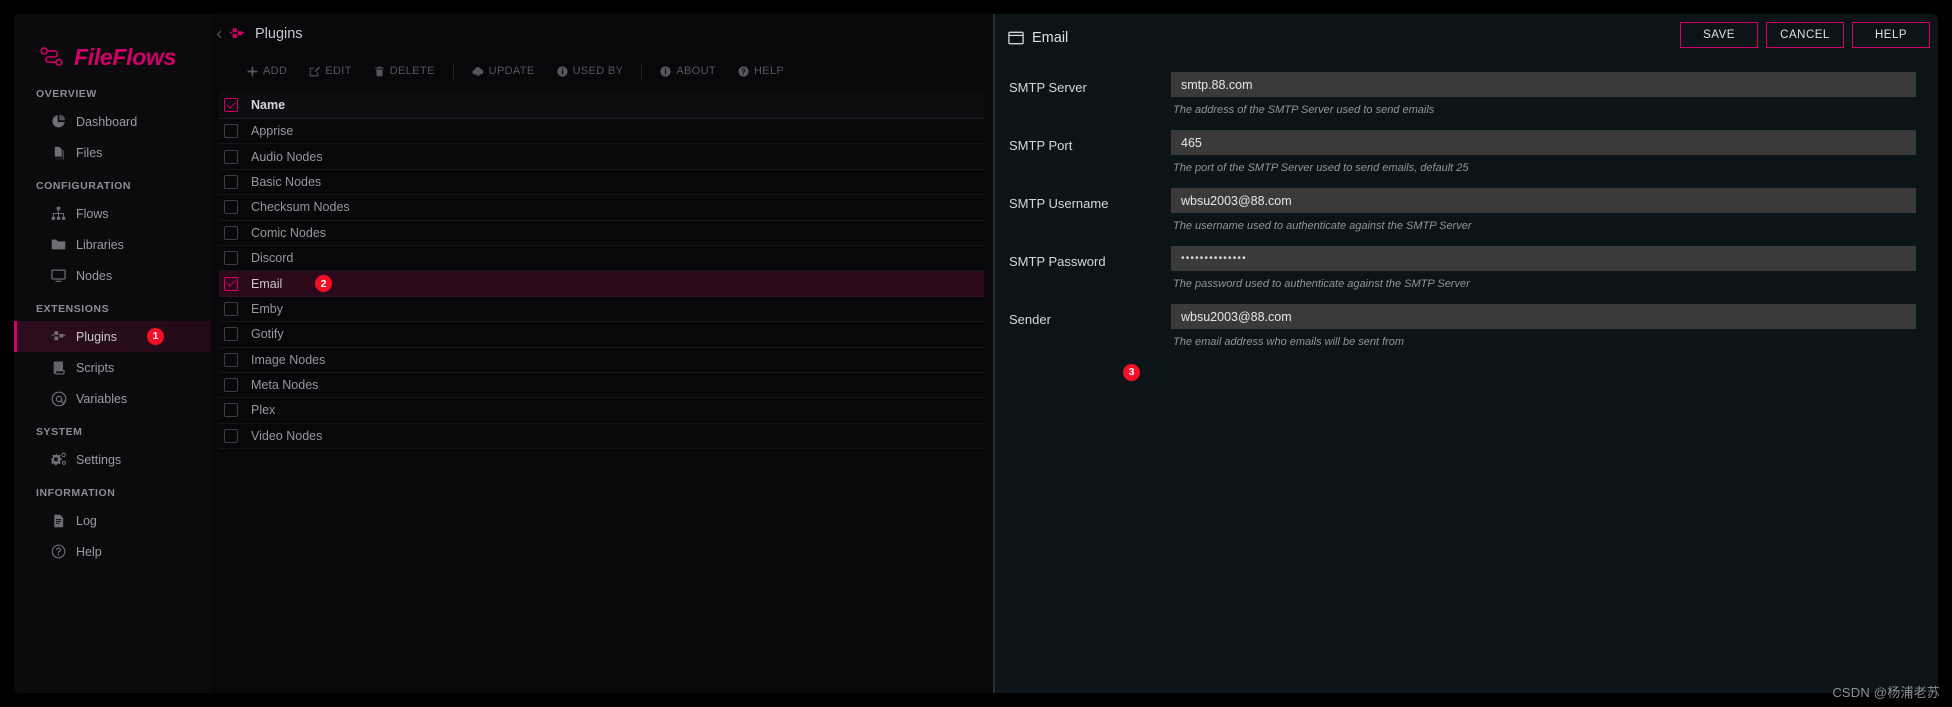 The width and height of the screenshot is (1952, 707). What do you see at coordinates (315, 71) in the screenshot?
I see `pencil-square-icon` at bounding box center [315, 71].